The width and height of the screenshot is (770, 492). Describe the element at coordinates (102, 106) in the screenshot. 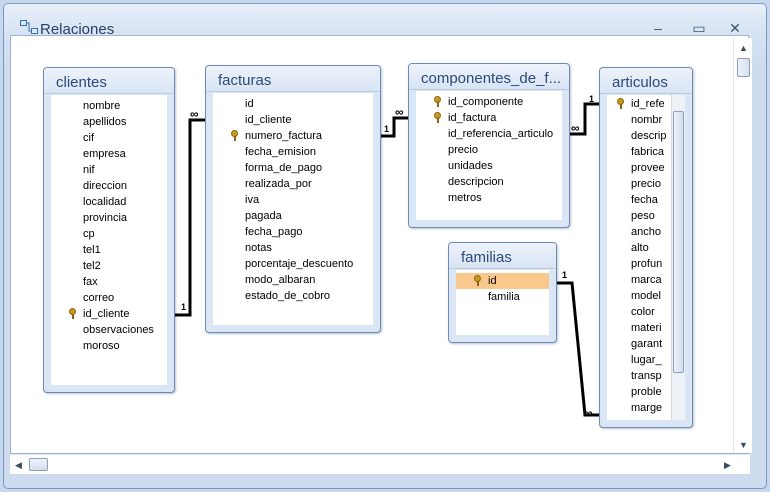

I see `field-name: nombre` at that location.